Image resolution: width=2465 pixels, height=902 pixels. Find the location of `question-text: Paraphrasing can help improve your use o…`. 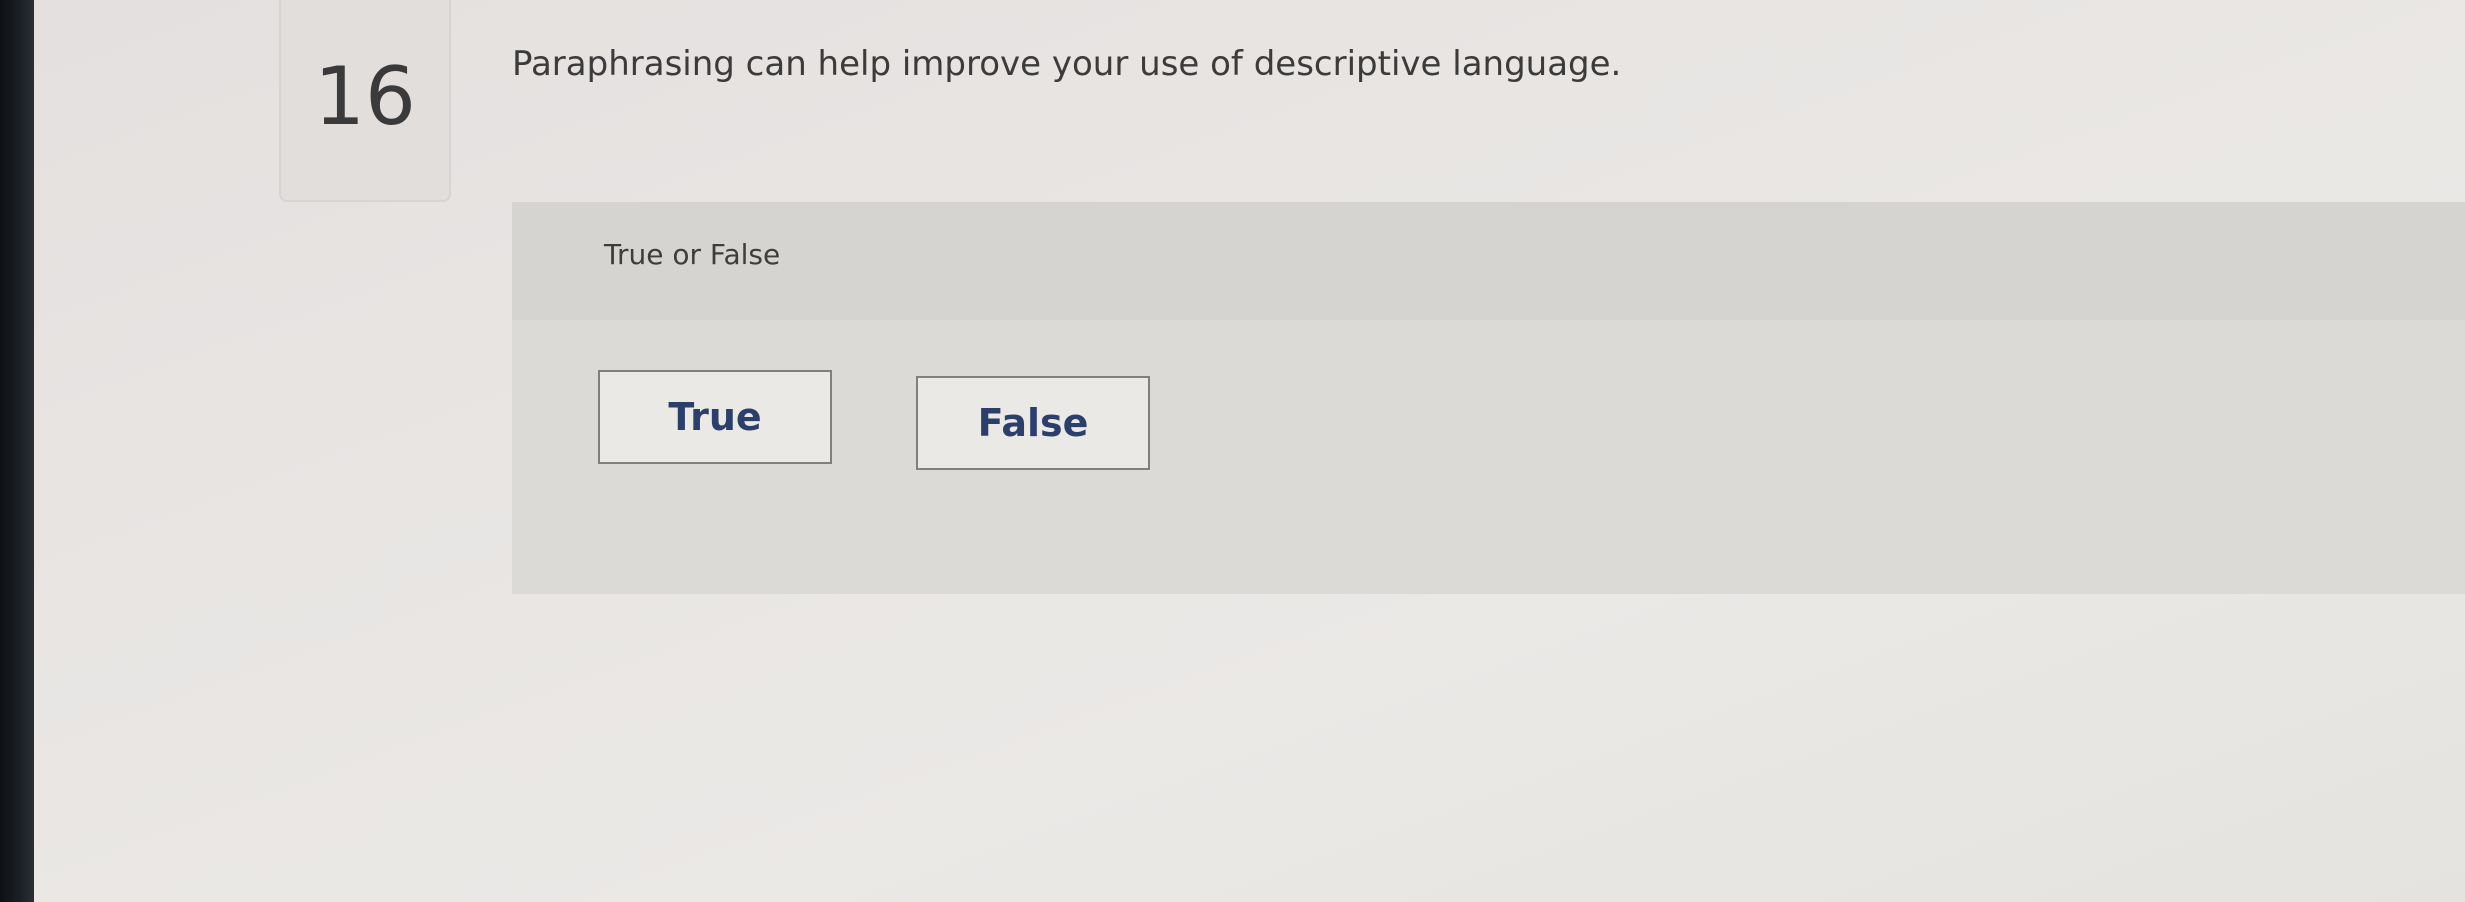

question-text: Paraphrasing can help improve your use o… is located at coordinates (1067, 64).